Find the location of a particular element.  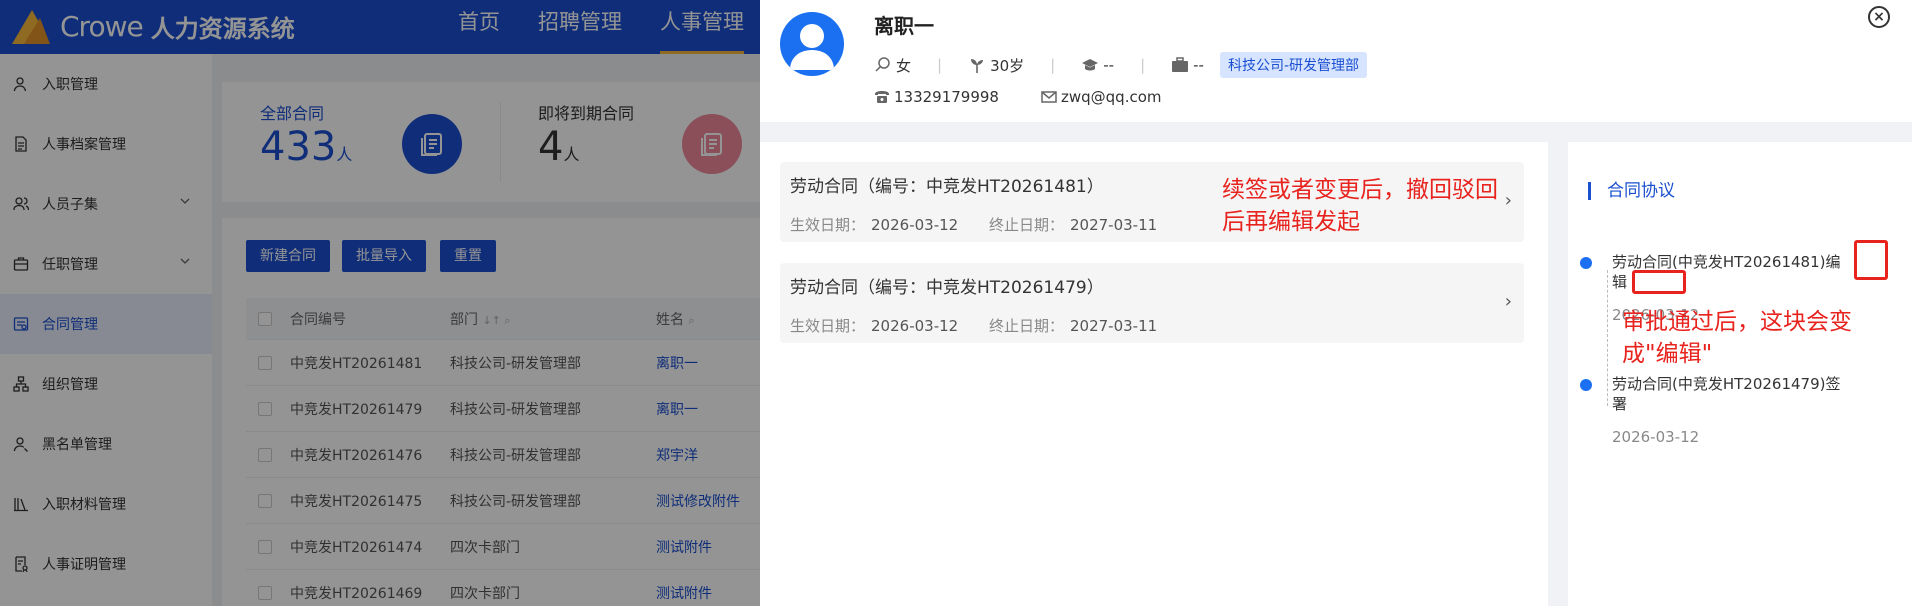

sprout-icon is located at coordinates (977, 65).